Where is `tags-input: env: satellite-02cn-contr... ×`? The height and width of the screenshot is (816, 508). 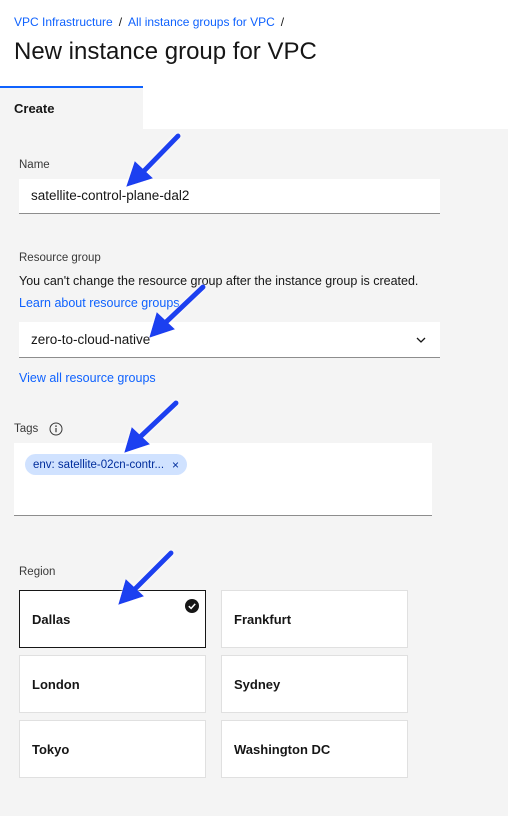
tags-input: env: satellite-02cn-contr... × is located at coordinates (223, 479).